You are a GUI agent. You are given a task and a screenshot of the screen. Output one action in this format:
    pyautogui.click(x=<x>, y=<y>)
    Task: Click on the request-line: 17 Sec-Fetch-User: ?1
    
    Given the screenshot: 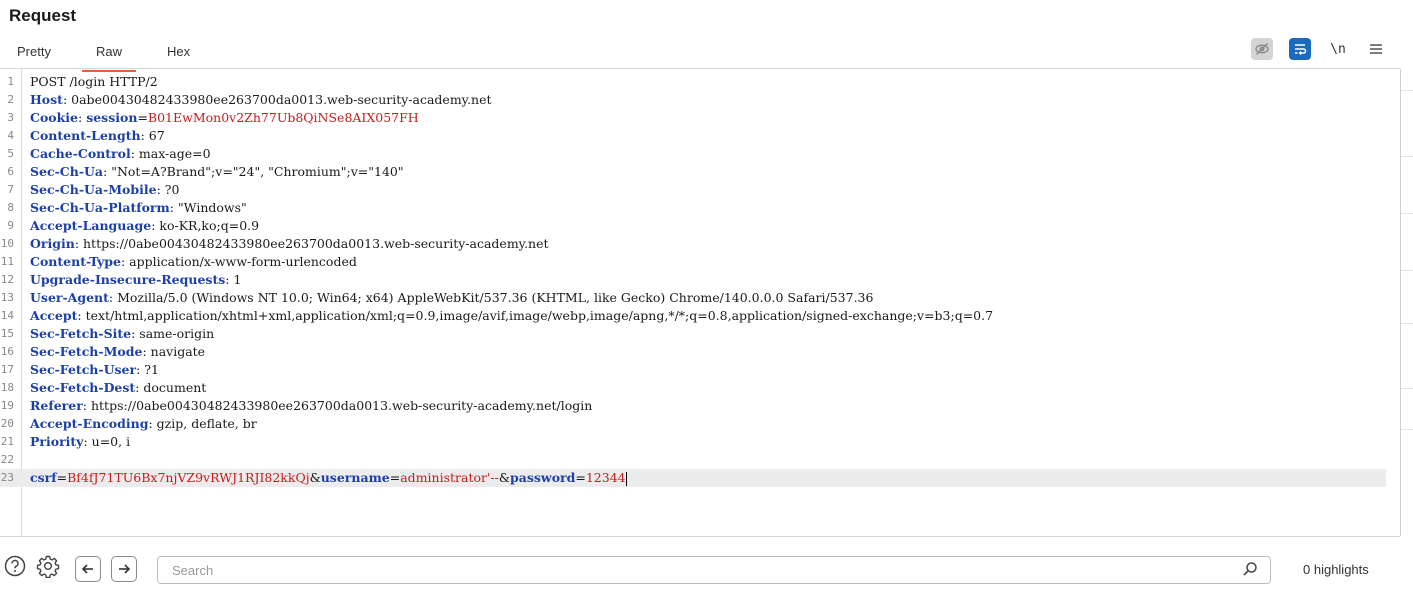 What is the action you would take?
    pyautogui.click(x=700, y=370)
    